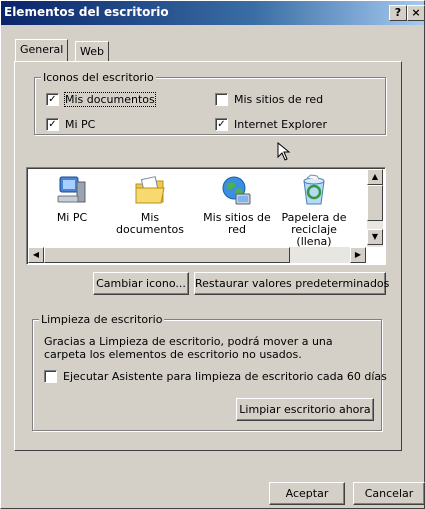 This screenshot has width=425, height=509. What do you see at coordinates (80, 124) in the screenshot?
I see `checkbox-label: Mi PC` at bounding box center [80, 124].